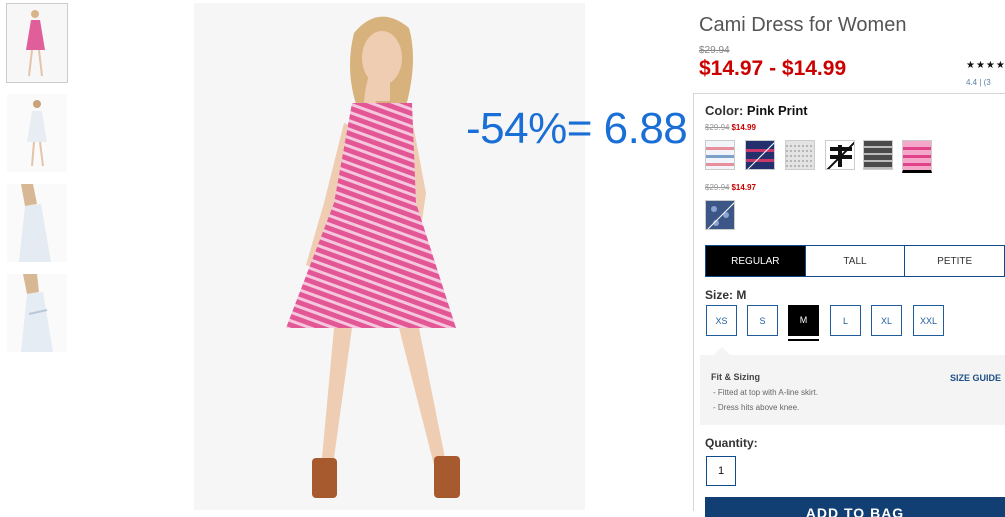 The height and width of the screenshot is (517, 1005). I want to click on rating-summary: 4.4 | (3, so click(978, 82).